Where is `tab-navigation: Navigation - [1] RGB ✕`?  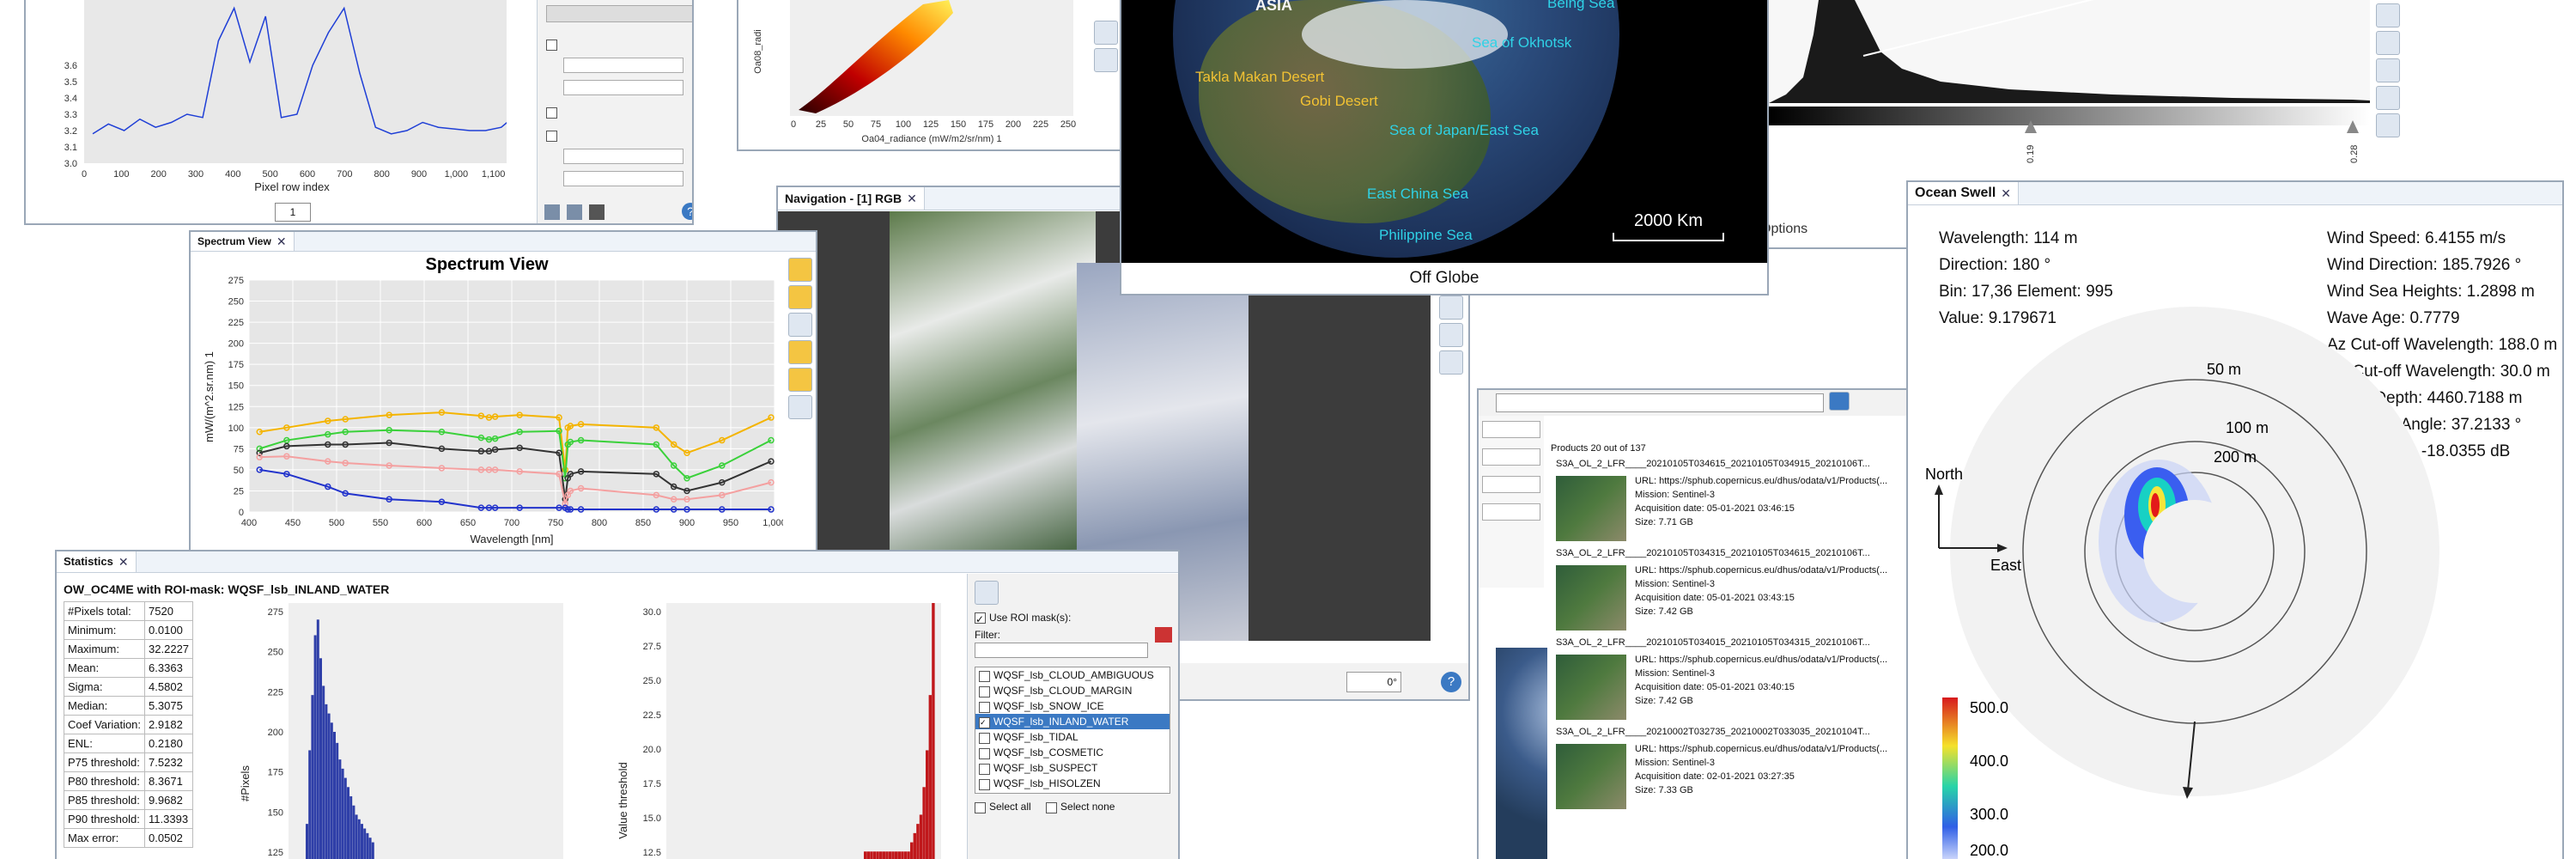
tab-navigation: Navigation - [1] RGB ✕ is located at coordinates (852, 198).